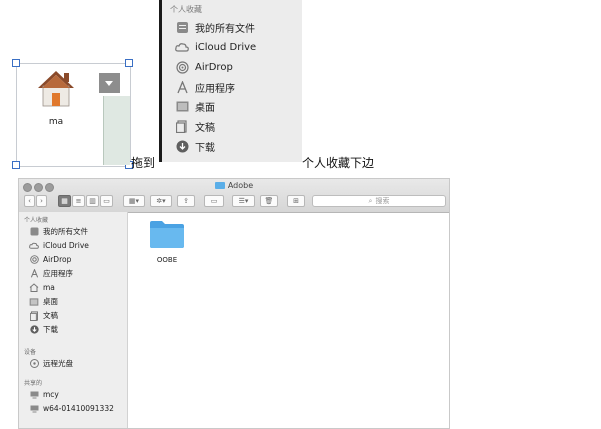  Describe the element at coordinates (42, 287) in the screenshot. I see `sidebar-item-home: ma` at that location.